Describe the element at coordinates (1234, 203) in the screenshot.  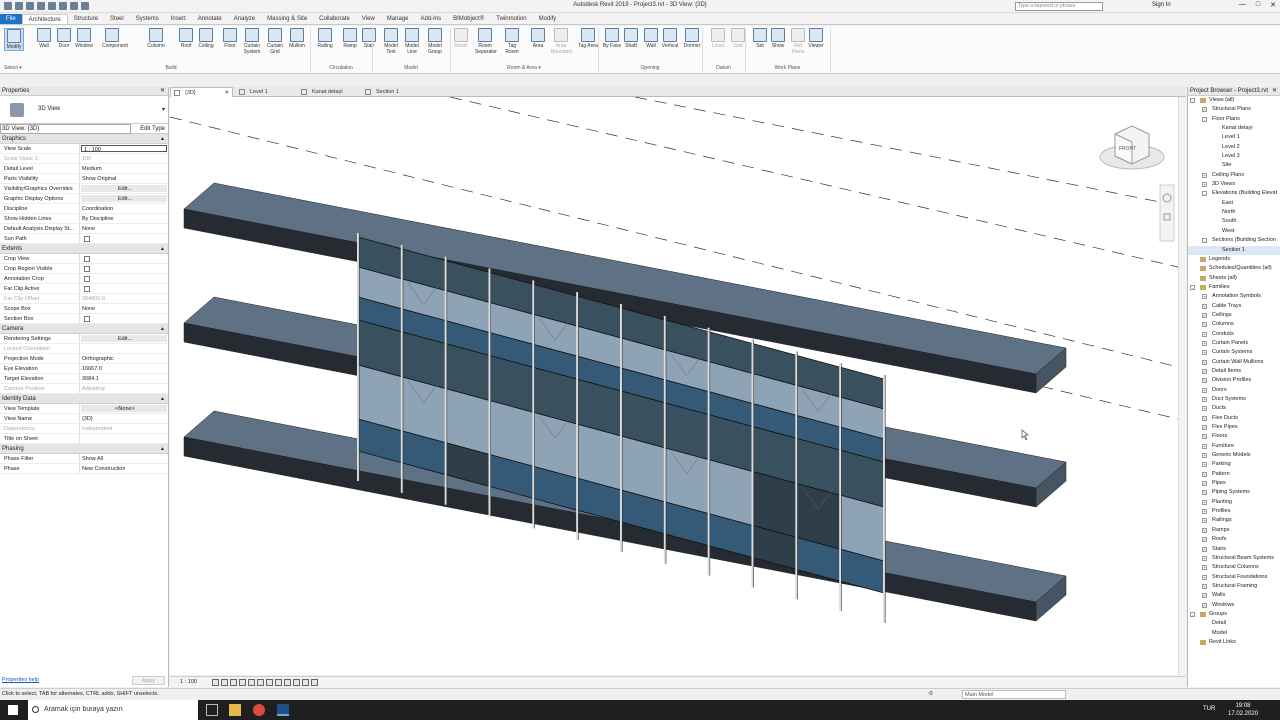
I see `browser-item: East` at that location.